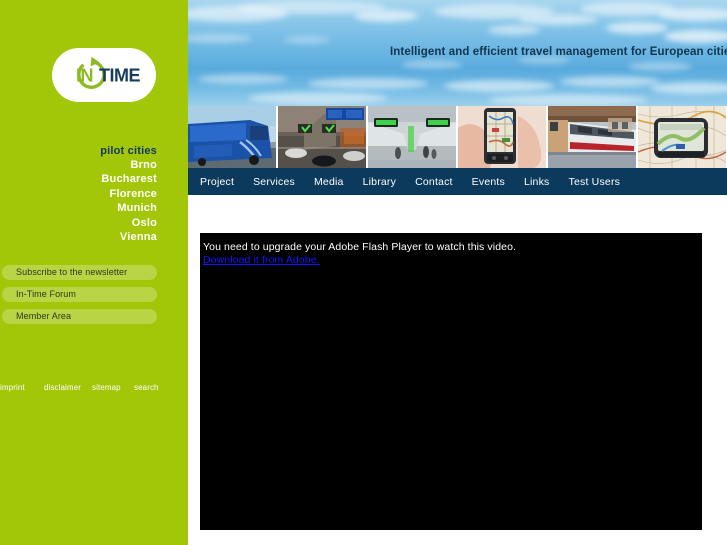  I want to click on footer-link-sitemap: sitemap, so click(106, 387).